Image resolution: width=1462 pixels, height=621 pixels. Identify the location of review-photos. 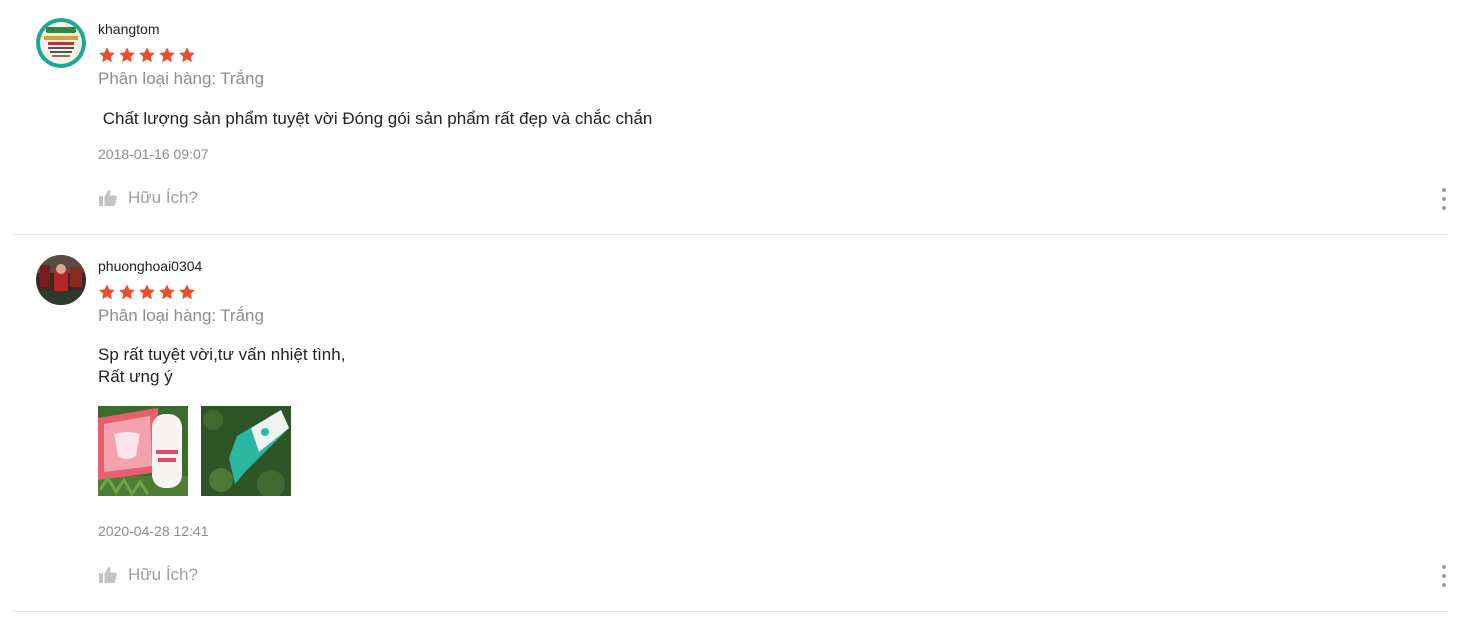
(201, 451).